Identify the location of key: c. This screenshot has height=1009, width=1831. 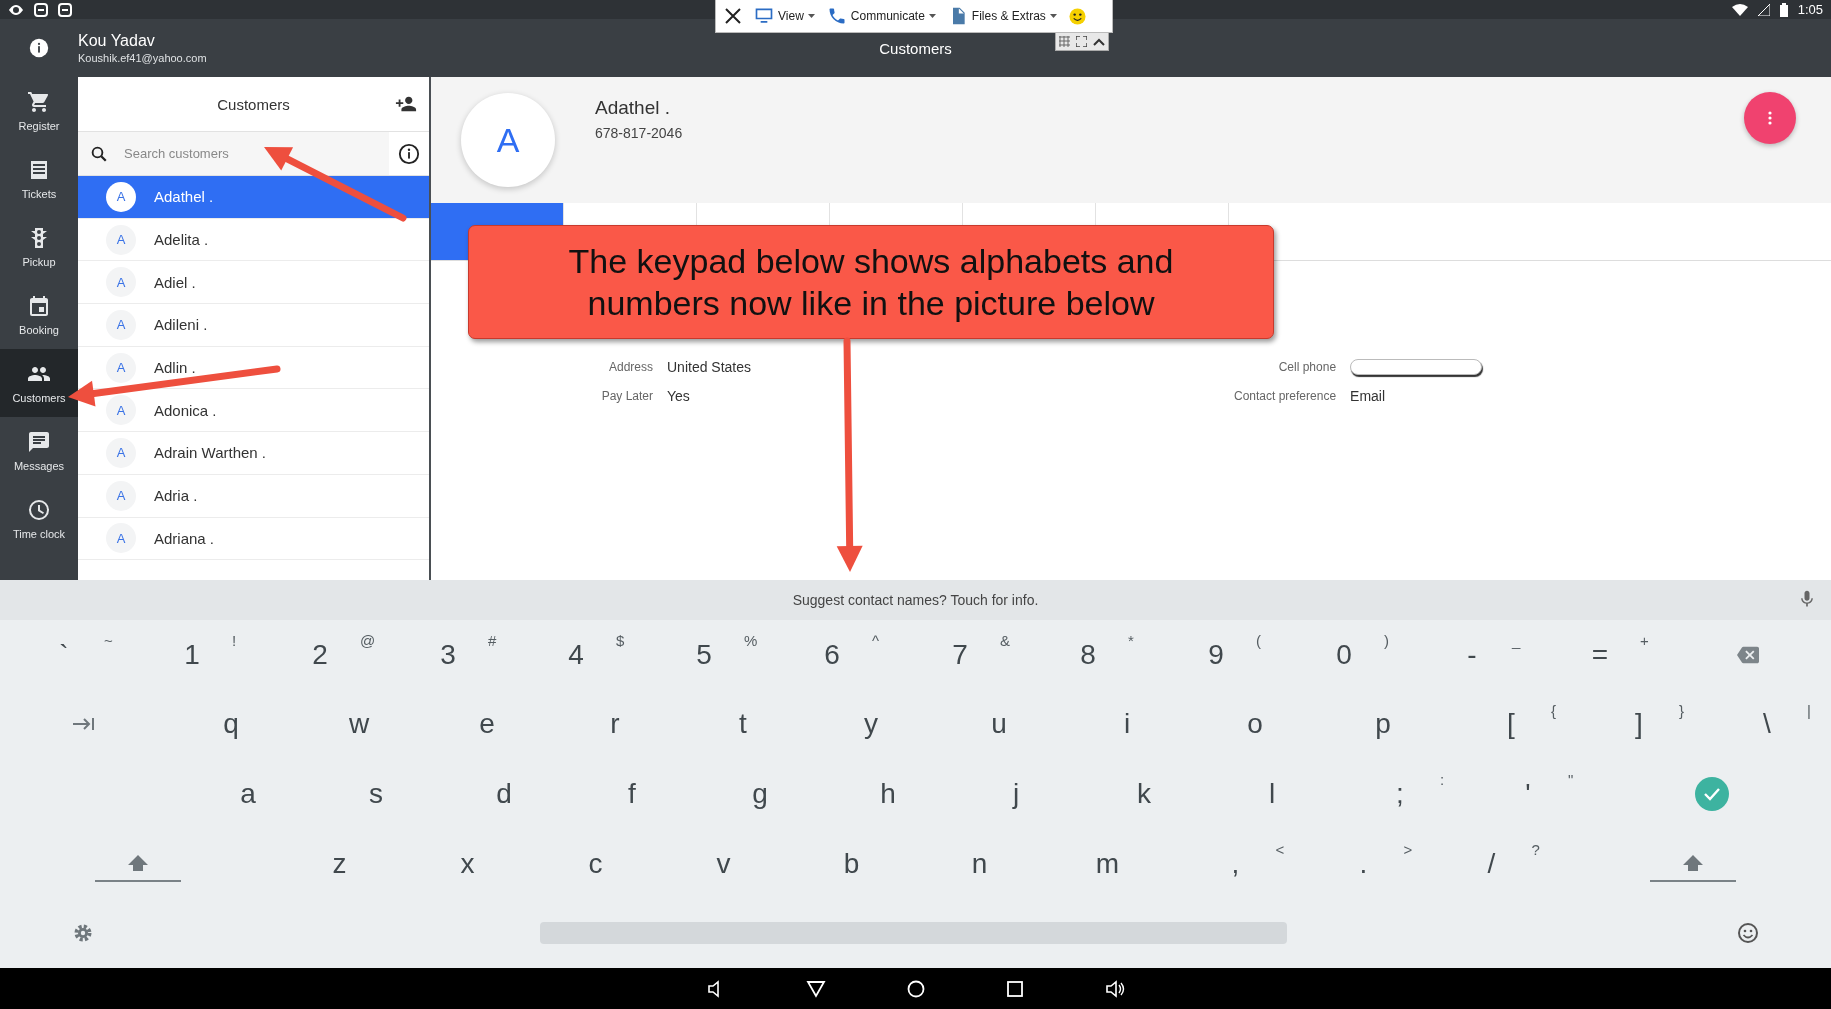
(595, 863).